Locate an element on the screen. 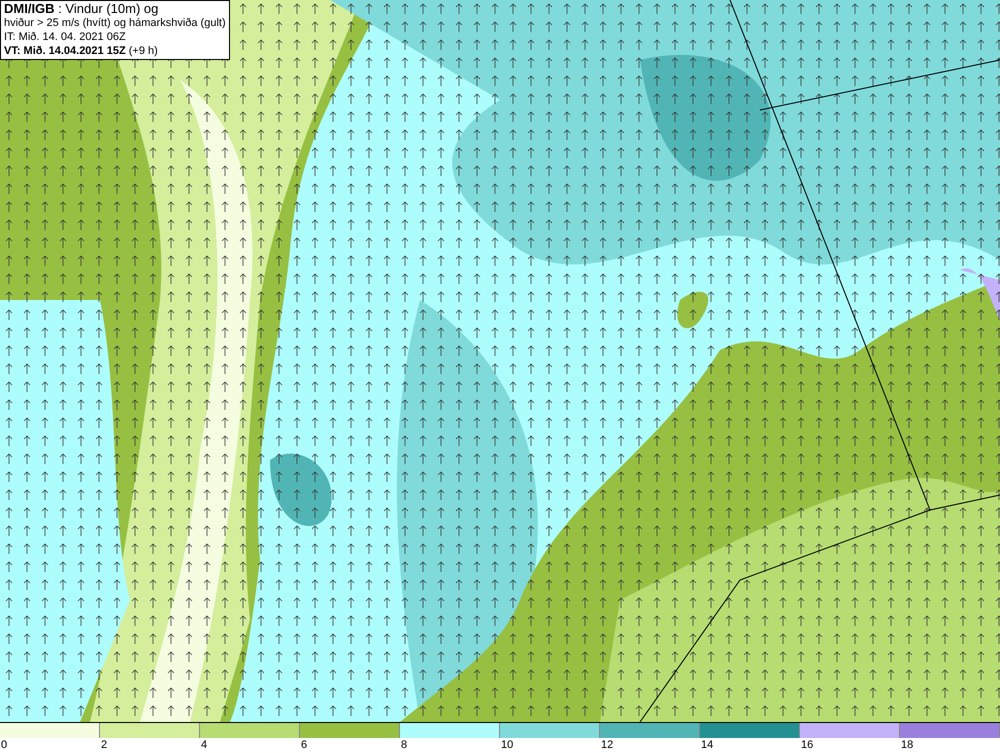 This screenshot has height=753, width=1000. legend-label: 0 is located at coordinates (4, 745).